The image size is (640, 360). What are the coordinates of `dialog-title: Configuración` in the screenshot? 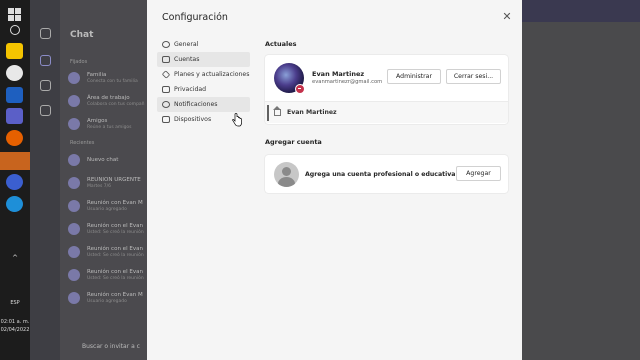 It's located at (195, 17).